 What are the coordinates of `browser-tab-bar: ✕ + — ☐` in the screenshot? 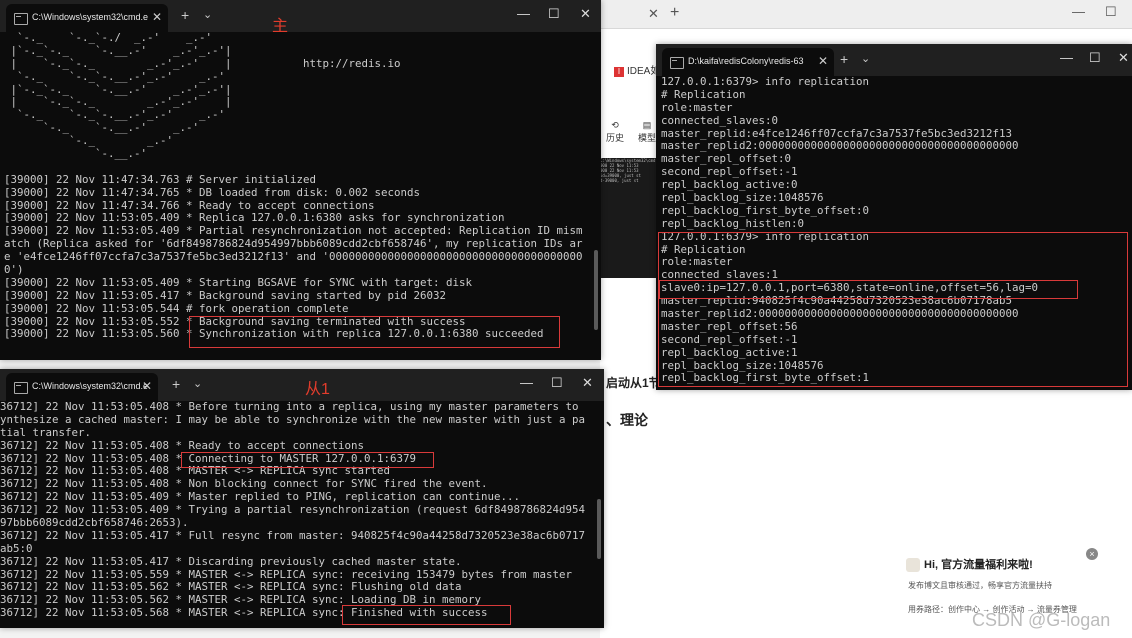 It's located at (866, 14).